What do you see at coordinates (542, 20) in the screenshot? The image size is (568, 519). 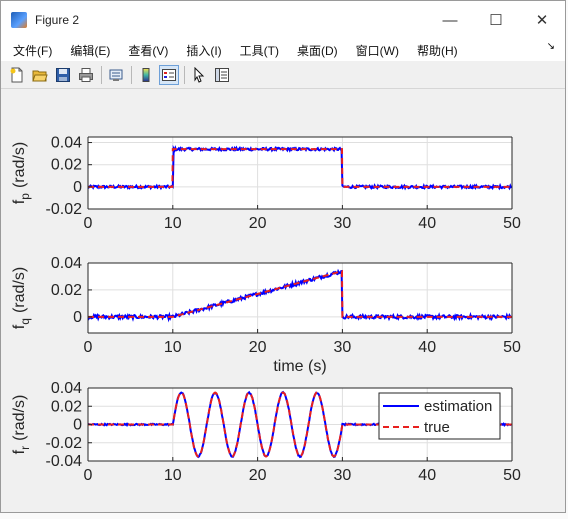 I see `close-button: ✕` at bounding box center [542, 20].